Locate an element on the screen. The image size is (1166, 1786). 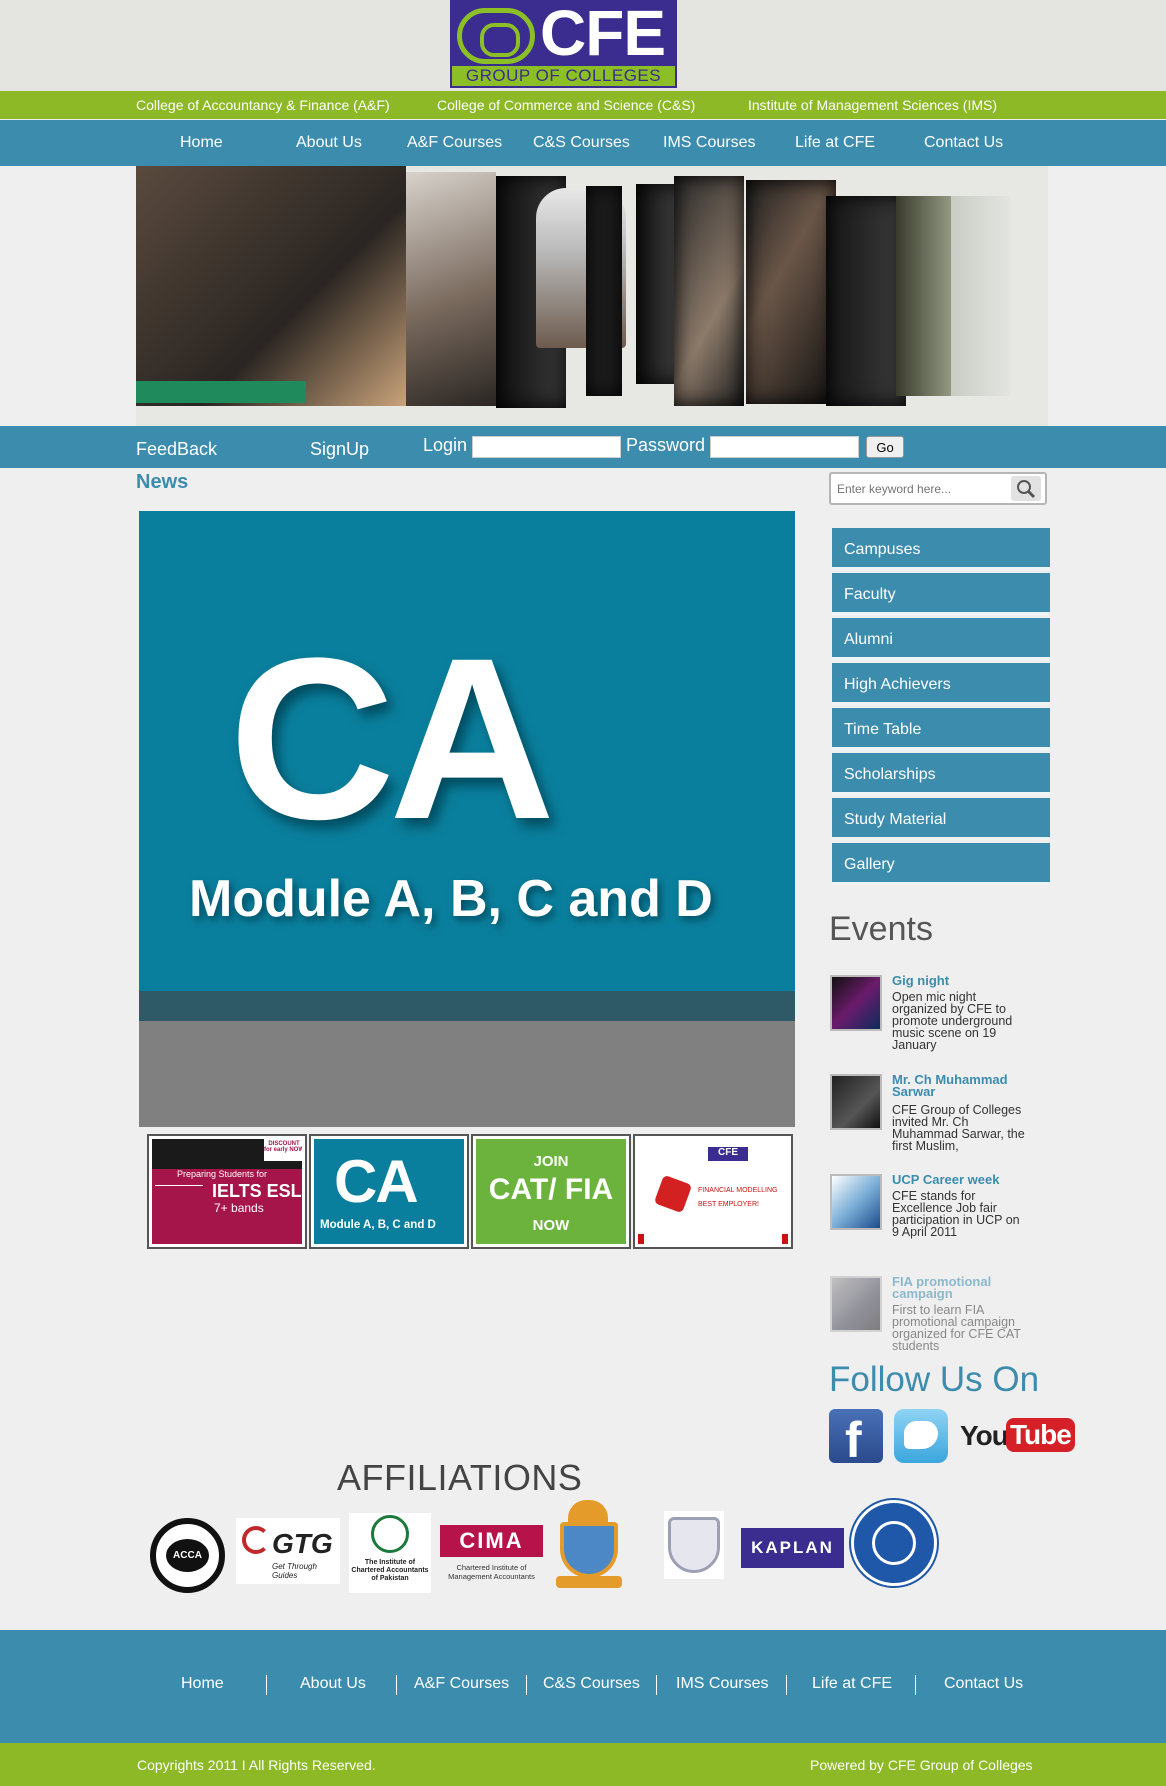
event-title: Gig night is located at coordinates (962, 980).